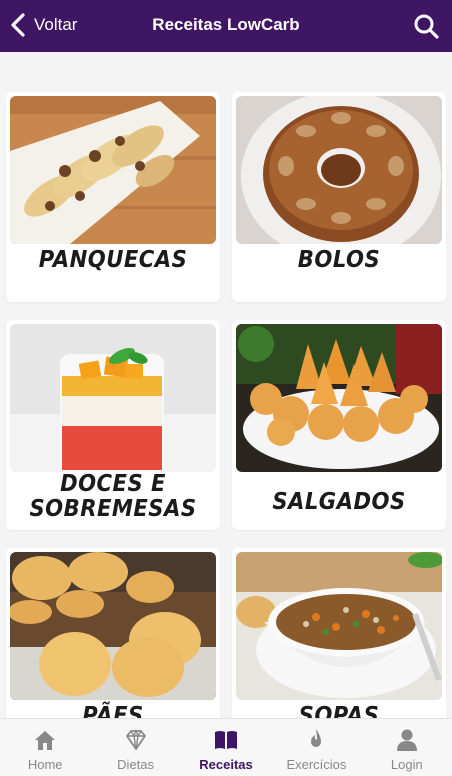  Describe the element at coordinates (316, 738) in the screenshot. I see `flame-icon` at that location.